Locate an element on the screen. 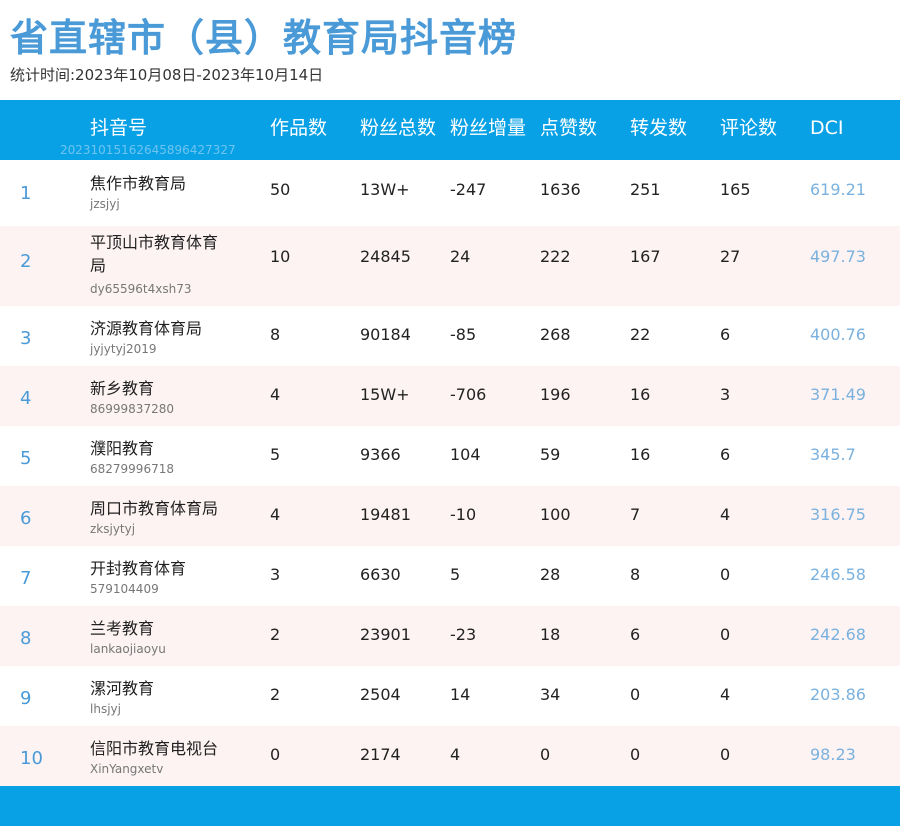 The width and height of the screenshot is (900, 826). likes-count: 28 is located at coordinates (550, 574).